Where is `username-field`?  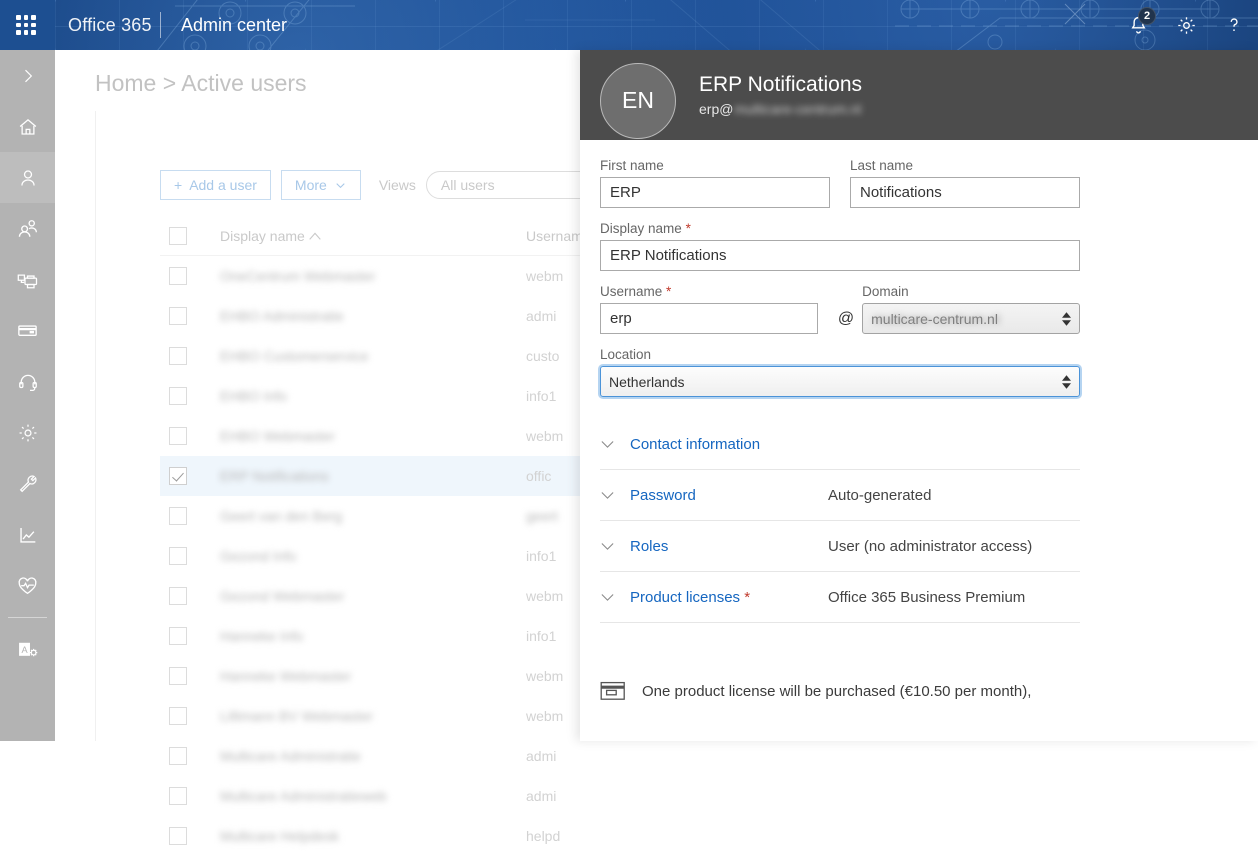 username-field is located at coordinates (709, 318).